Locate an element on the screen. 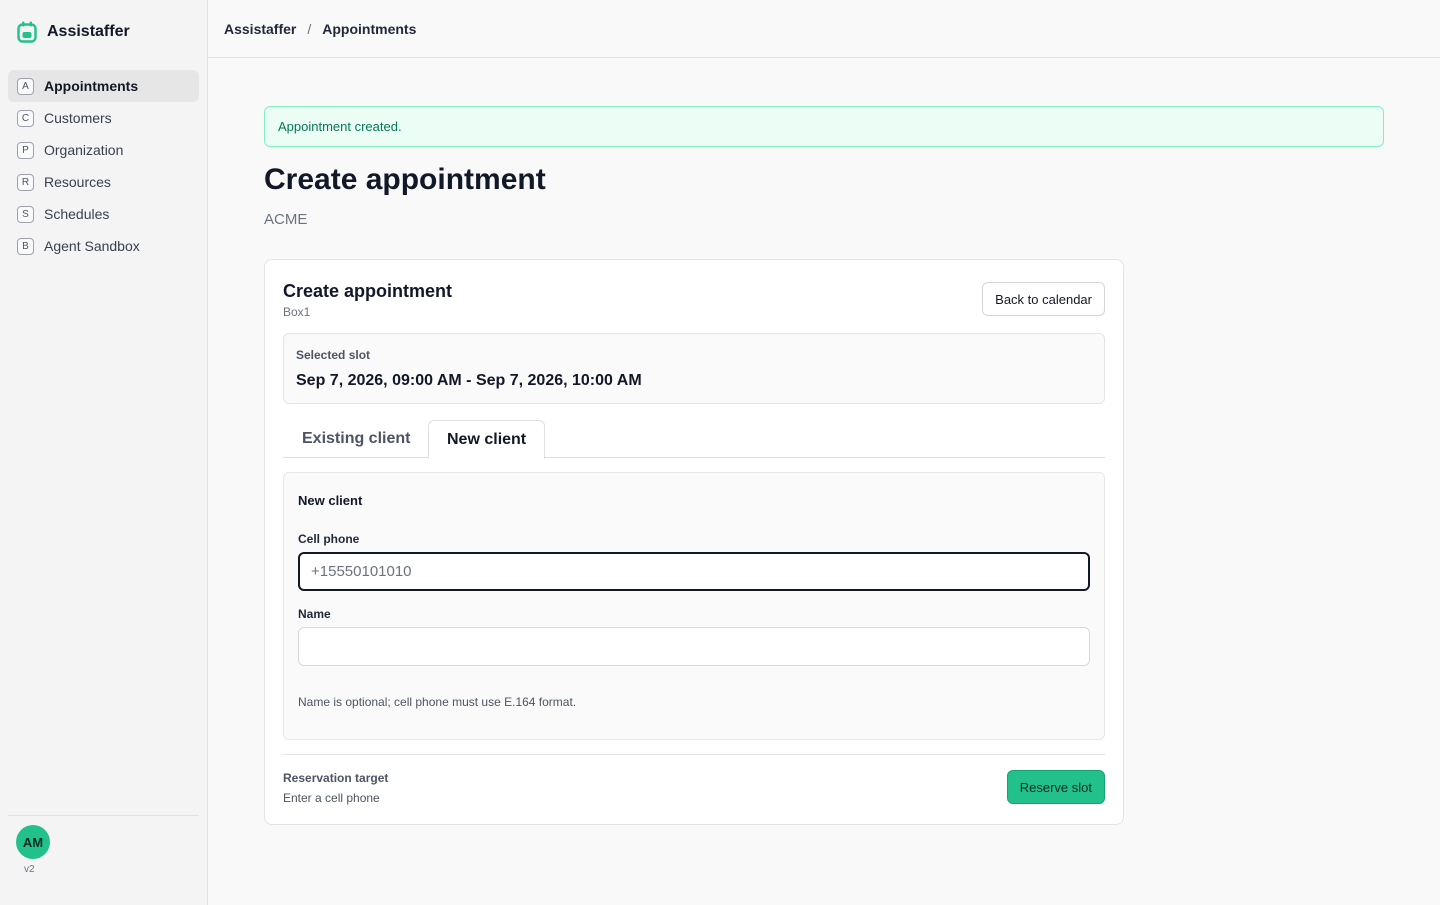 This screenshot has height=905, width=1440. success-alert: Appointment created. is located at coordinates (824, 126).